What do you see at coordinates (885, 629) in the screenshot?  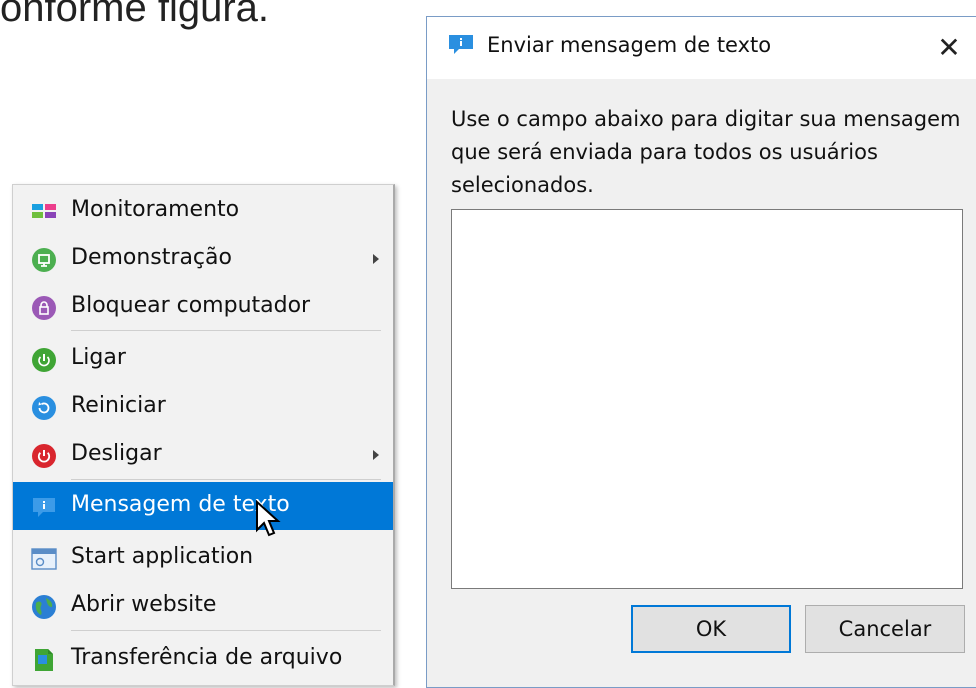 I see `cancel-button: Cancelar` at bounding box center [885, 629].